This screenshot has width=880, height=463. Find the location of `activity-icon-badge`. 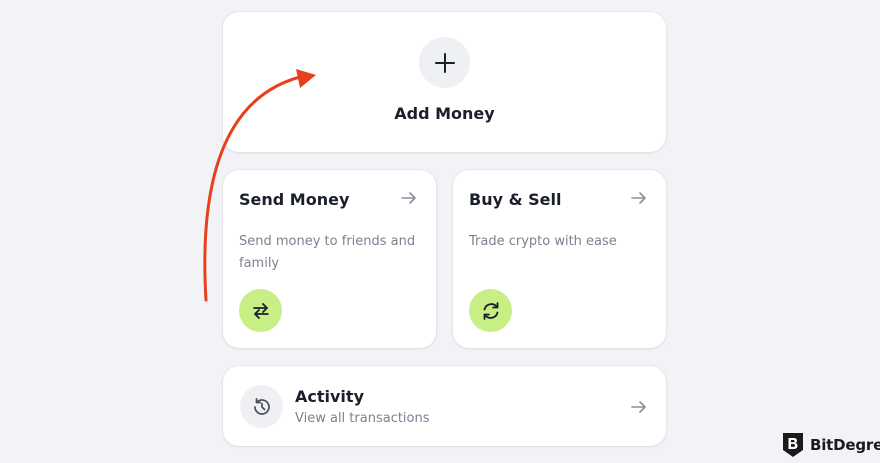

activity-icon-badge is located at coordinates (261, 406).